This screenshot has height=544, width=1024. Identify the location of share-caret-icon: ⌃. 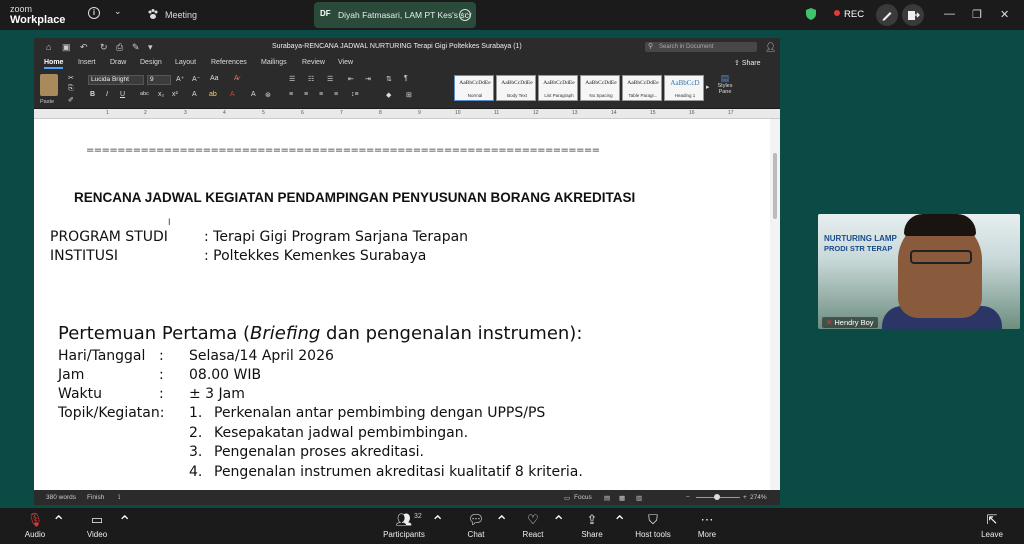
(619, 522).